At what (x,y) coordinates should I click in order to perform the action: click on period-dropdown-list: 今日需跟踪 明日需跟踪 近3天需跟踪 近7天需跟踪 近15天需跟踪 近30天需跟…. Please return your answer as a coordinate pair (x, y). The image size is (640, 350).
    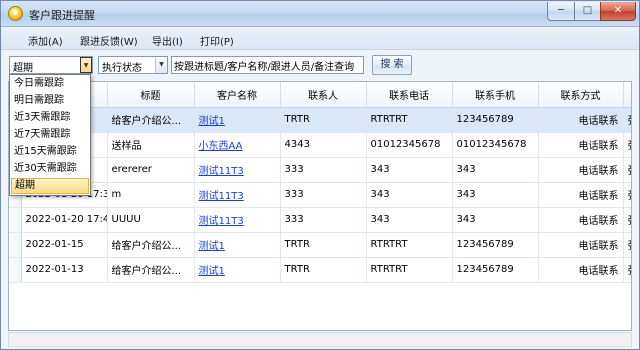
    Looking at the image, I should click on (50, 135).